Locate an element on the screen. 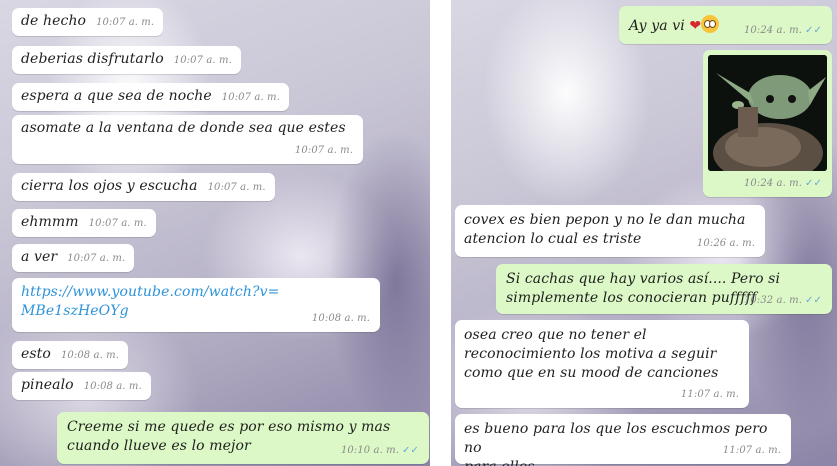 The height and width of the screenshot is (466, 837). message-text: pinealo is located at coordinates (47, 385).